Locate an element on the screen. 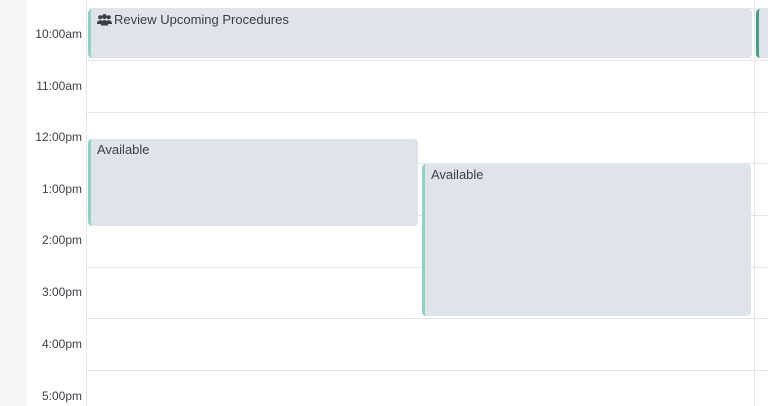 This screenshot has height=406, width=768. group-icon is located at coordinates (104, 19).